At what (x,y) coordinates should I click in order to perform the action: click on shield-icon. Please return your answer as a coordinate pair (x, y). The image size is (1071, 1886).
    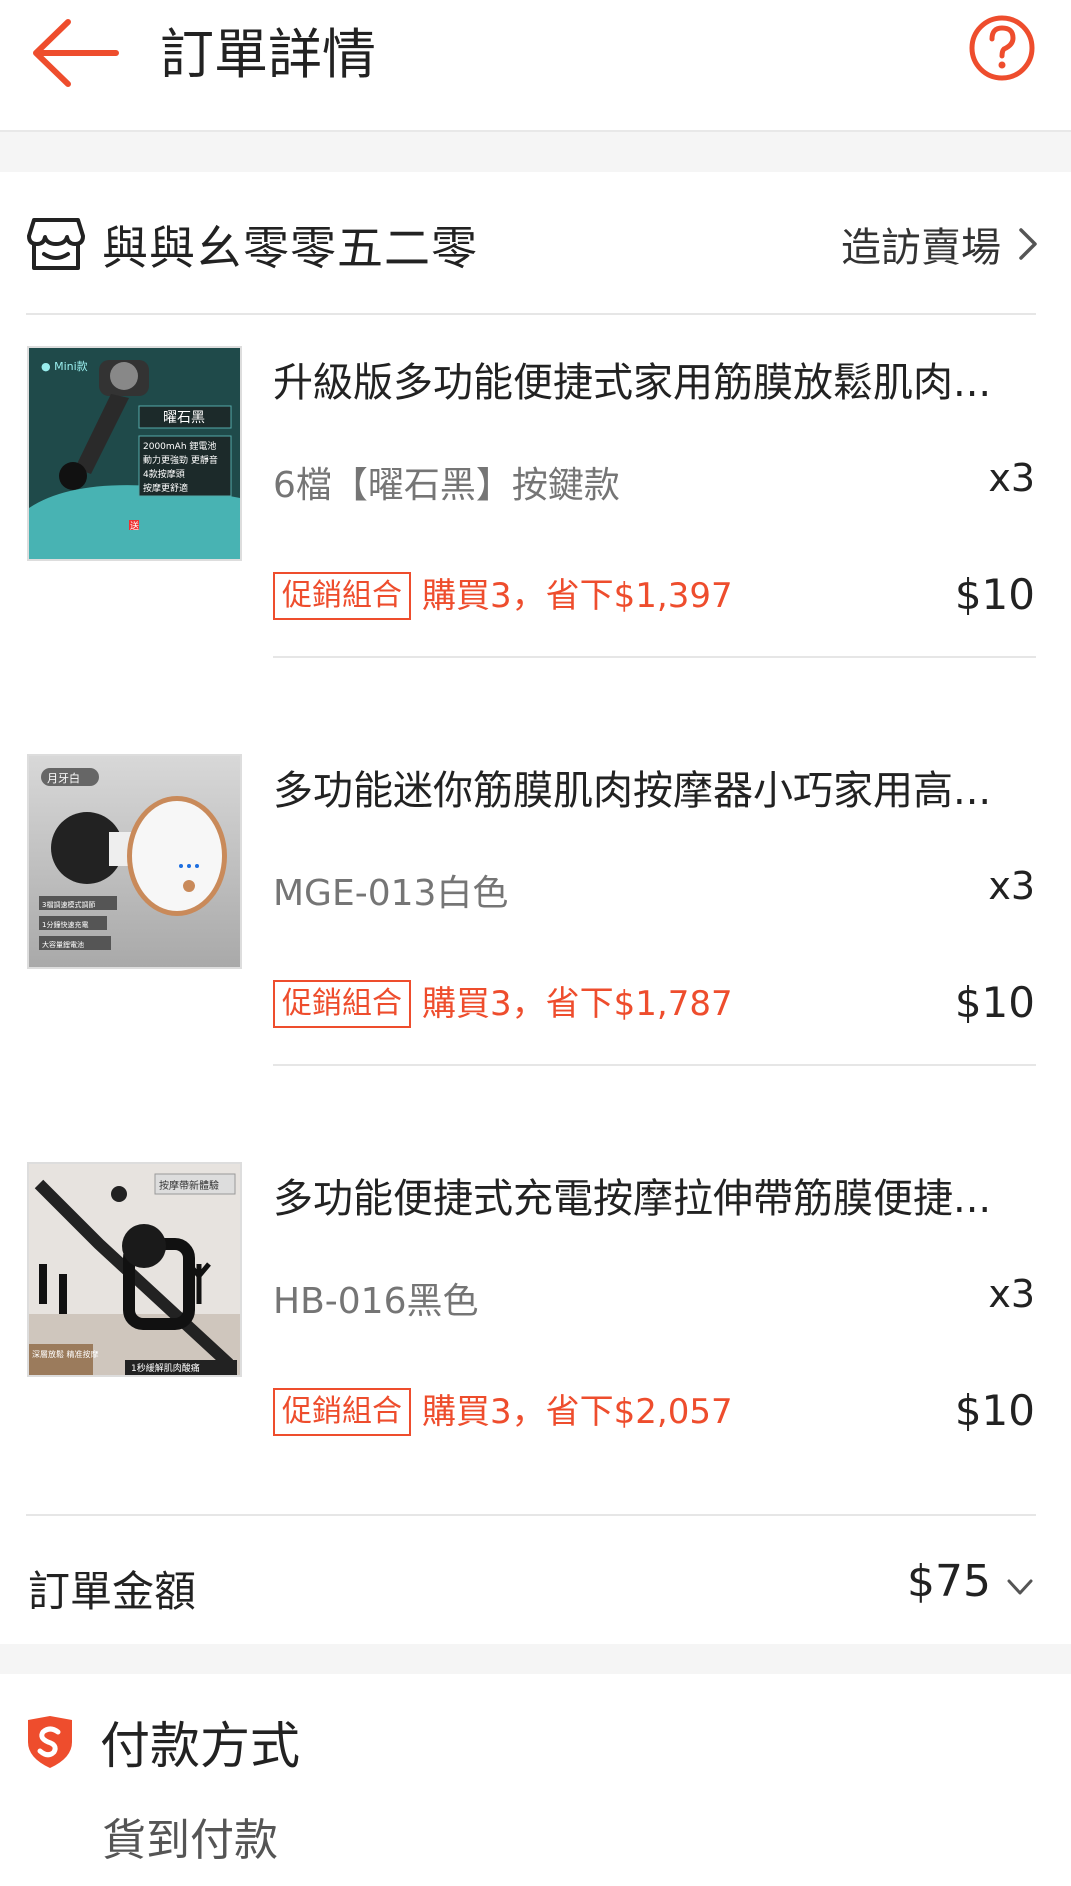
    Looking at the image, I should click on (50, 1742).